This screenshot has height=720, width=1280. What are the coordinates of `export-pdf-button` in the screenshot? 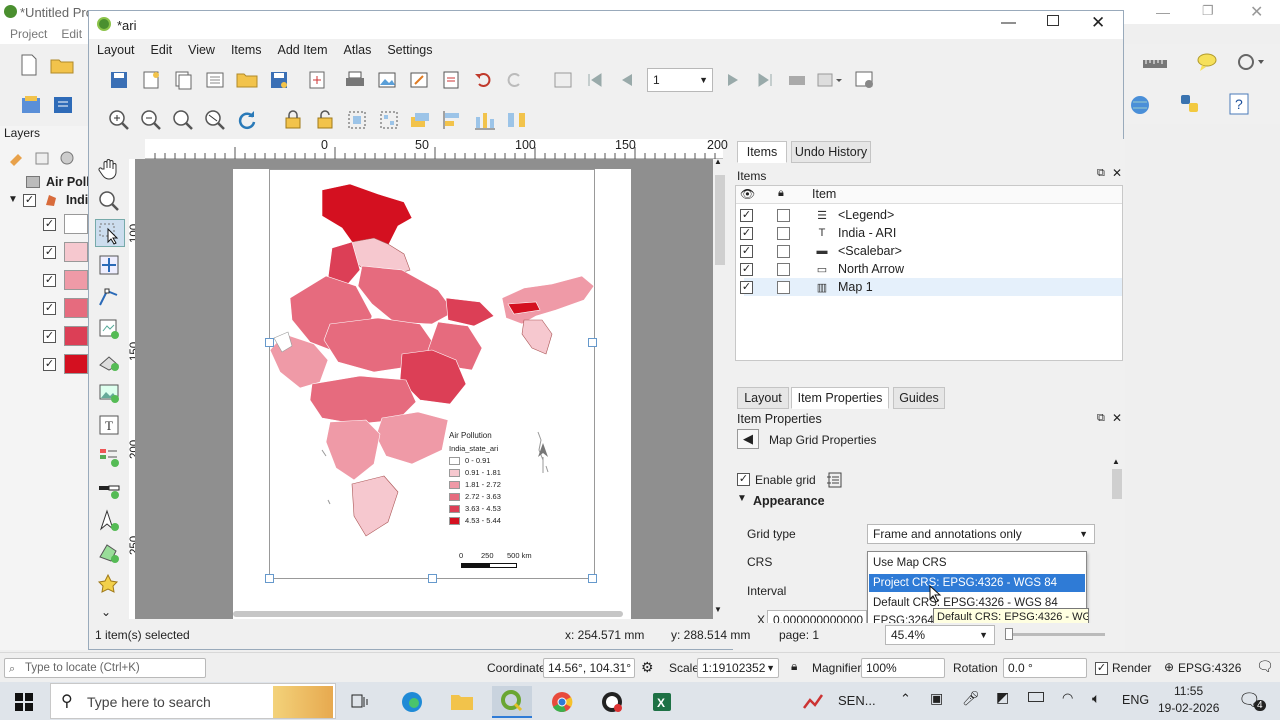 It's located at (451, 80).